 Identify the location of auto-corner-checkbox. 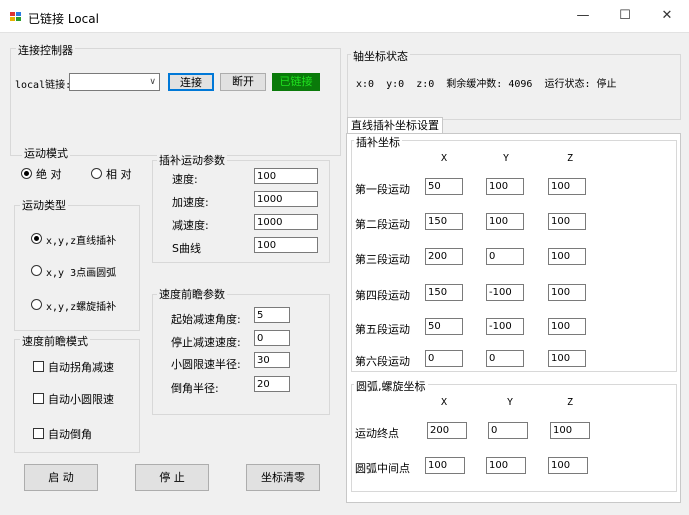
(38, 366).